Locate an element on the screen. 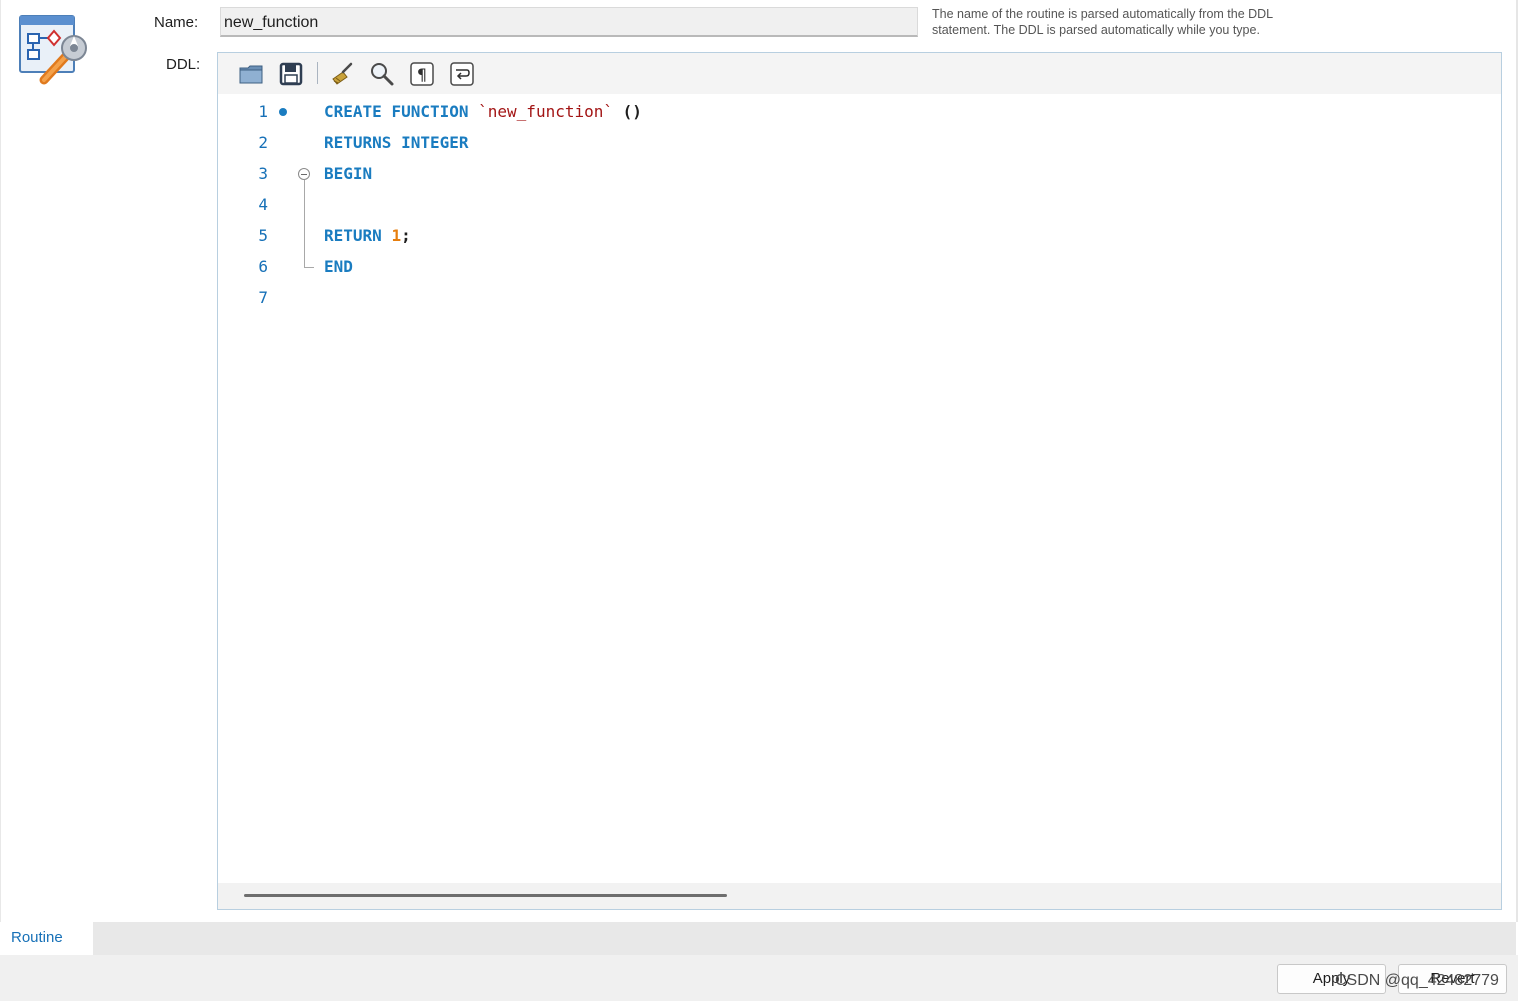 This screenshot has width=1518, height=1001. sql-keyword: RETURN is located at coordinates (353, 235).